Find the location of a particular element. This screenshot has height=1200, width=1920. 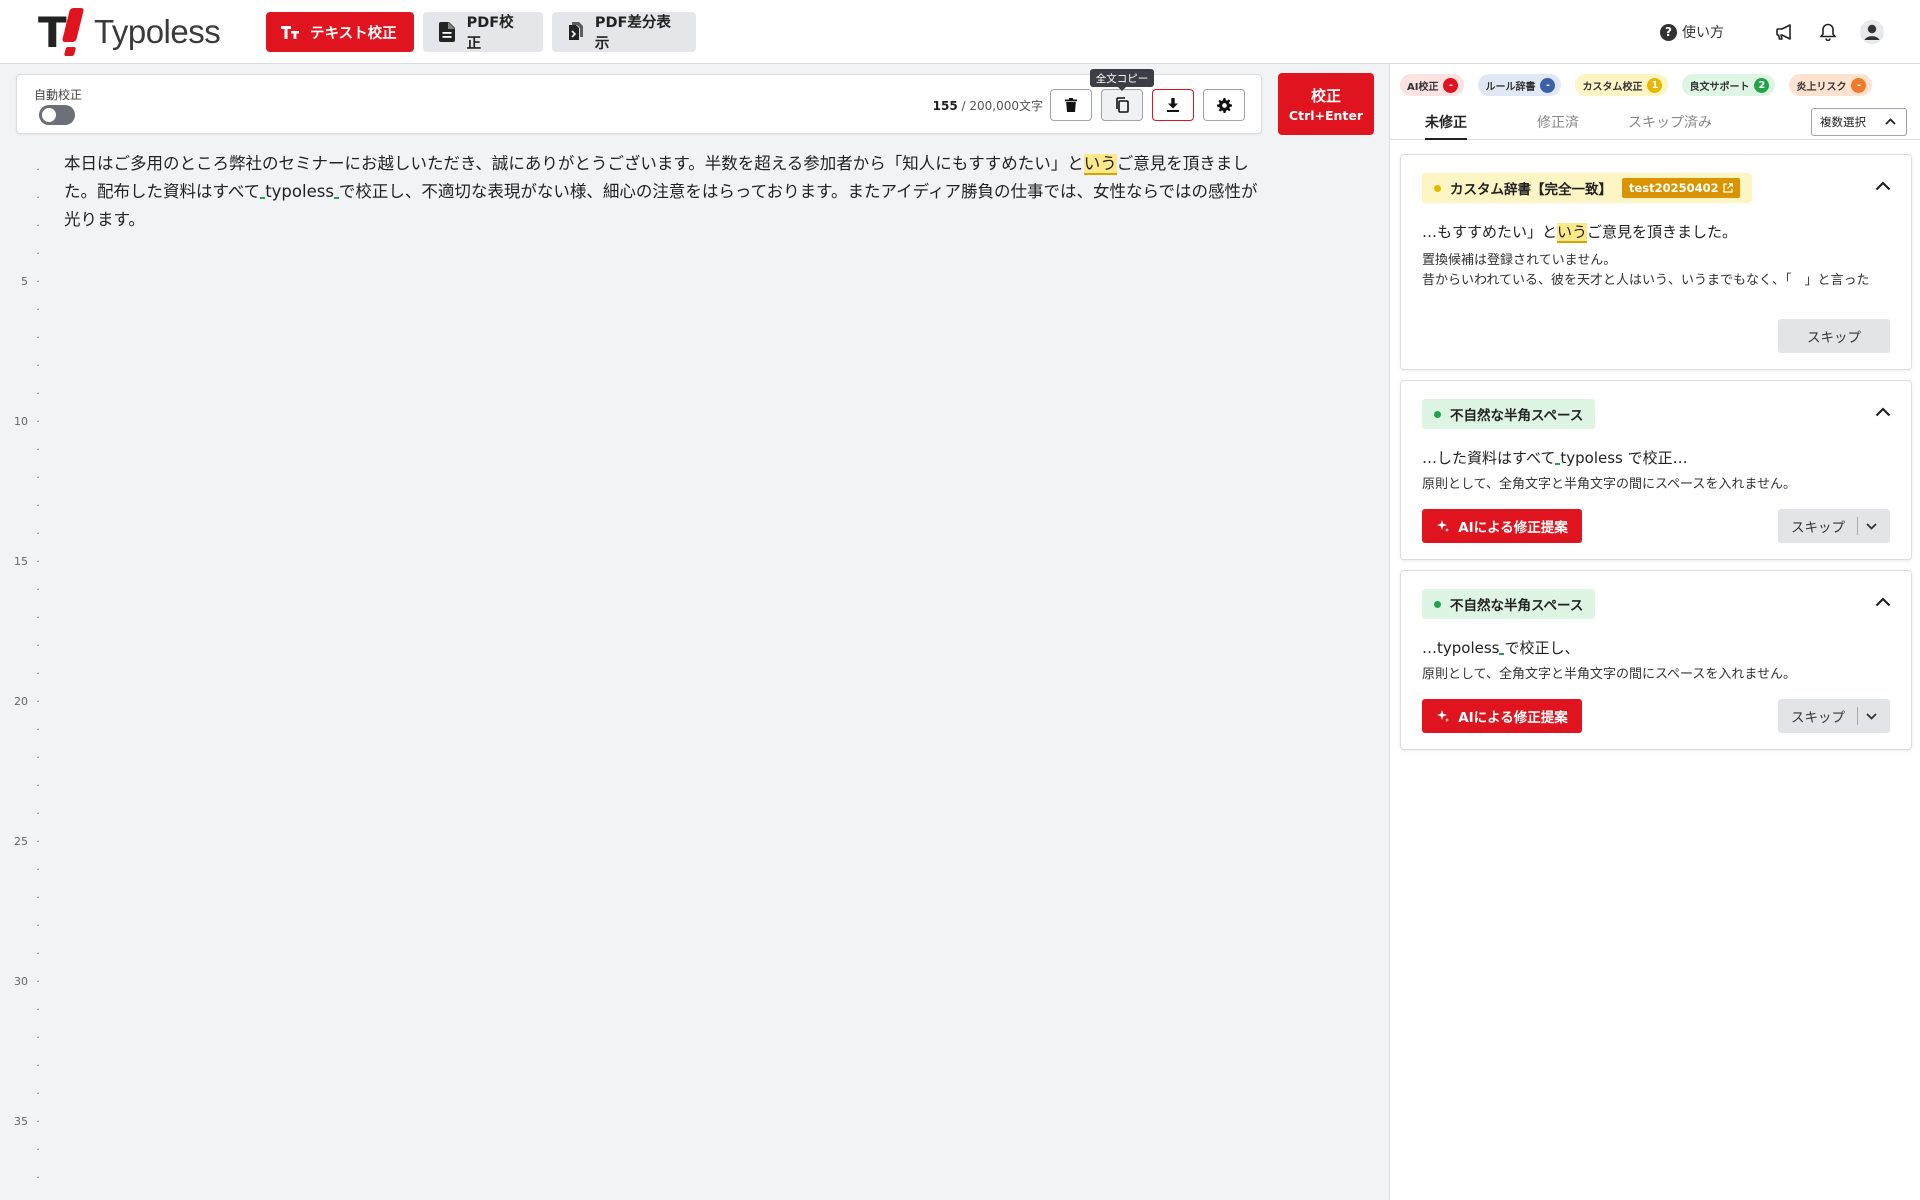

editor-toolbar: 自動校正 155 / 200,000文字 is located at coordinates (639, 104).